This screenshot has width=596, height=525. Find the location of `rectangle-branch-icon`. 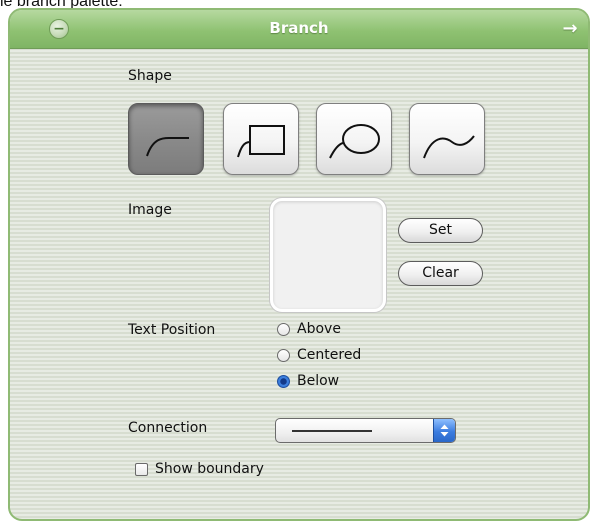

rectangle-branch-icon is located at coordinates (261, 141).